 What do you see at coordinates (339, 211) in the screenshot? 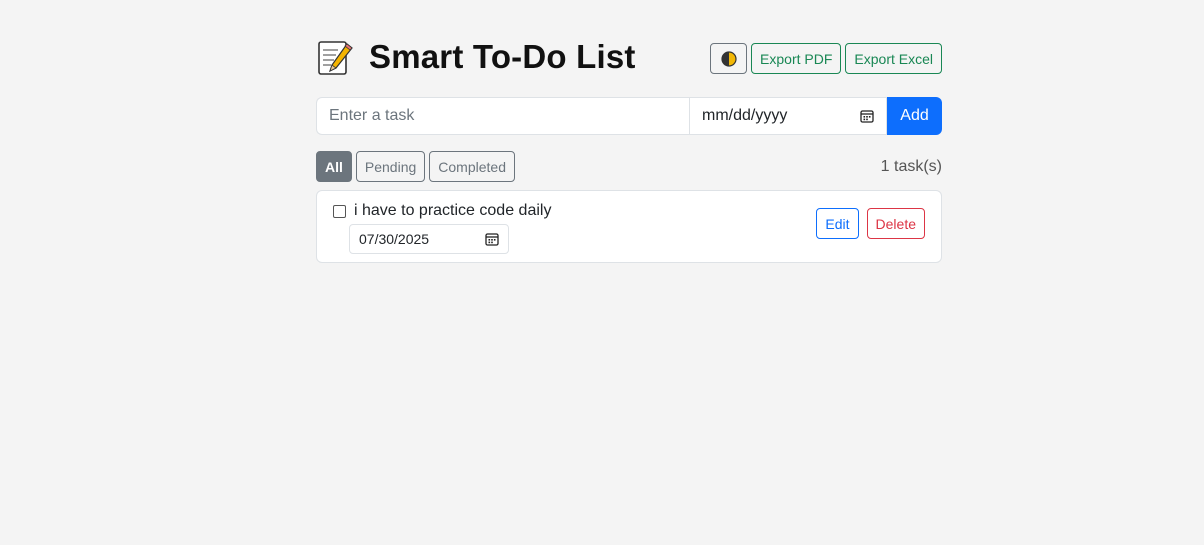
I see `task-complete-checkbox` at bounding box center [339, 211].